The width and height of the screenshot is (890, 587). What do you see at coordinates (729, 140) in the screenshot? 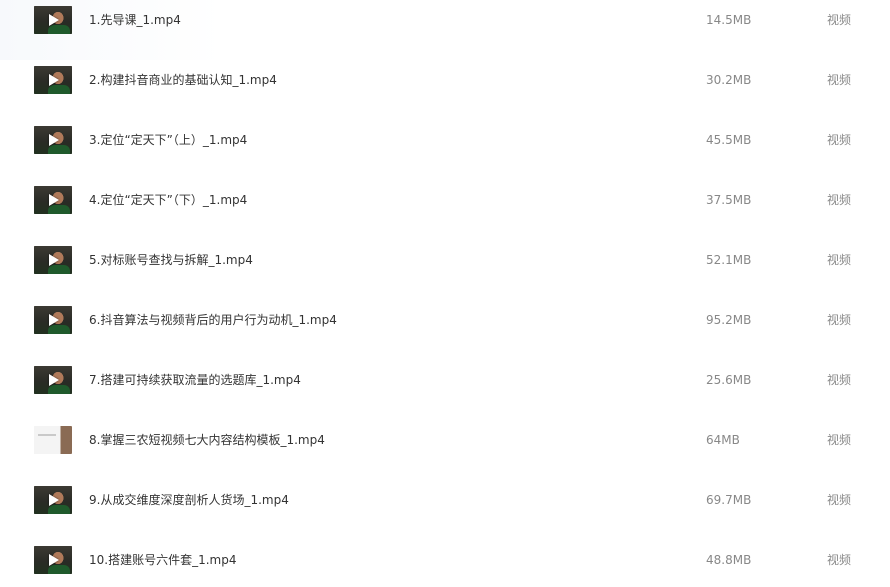
I see `file-size: 45.5MB` at bounding box center [729, 140].